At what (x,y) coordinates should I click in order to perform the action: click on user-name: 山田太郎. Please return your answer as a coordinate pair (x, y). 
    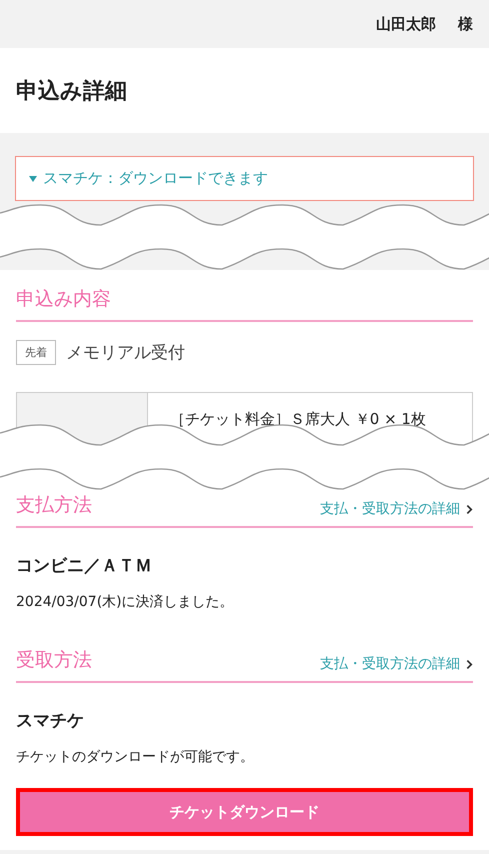
    Looking at the image, I should click on (406, 24).